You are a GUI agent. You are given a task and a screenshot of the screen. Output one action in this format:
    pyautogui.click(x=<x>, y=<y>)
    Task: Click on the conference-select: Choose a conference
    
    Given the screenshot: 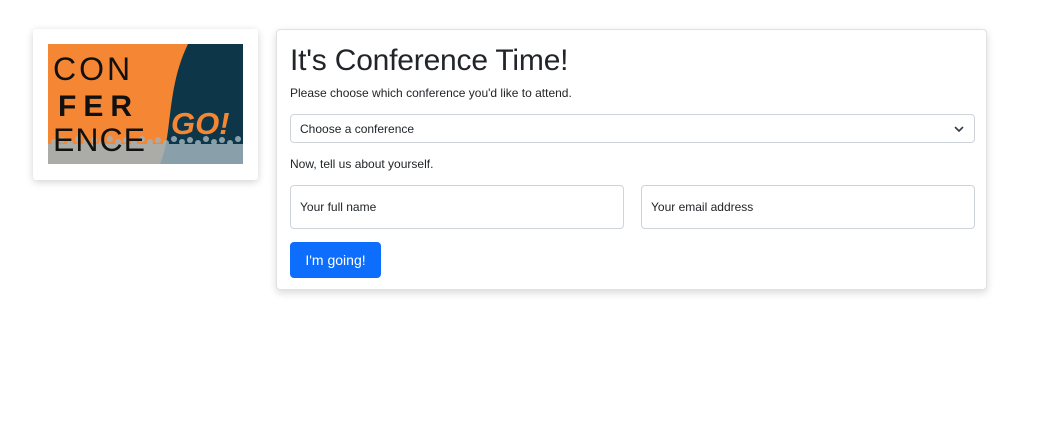 What is the action you would take?
    pyautogui.click(x=632, y=128)
    